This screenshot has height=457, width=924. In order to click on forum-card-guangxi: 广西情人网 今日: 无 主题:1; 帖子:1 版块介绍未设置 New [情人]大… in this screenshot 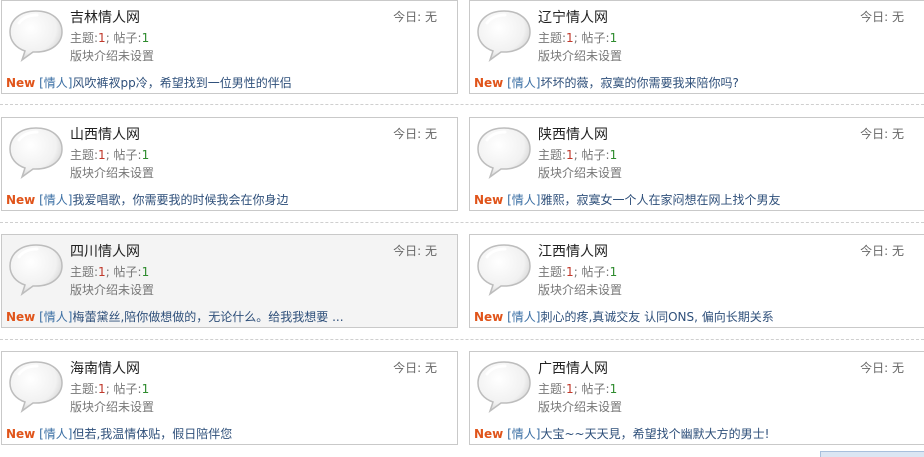, I will do `click(696, 398)`.